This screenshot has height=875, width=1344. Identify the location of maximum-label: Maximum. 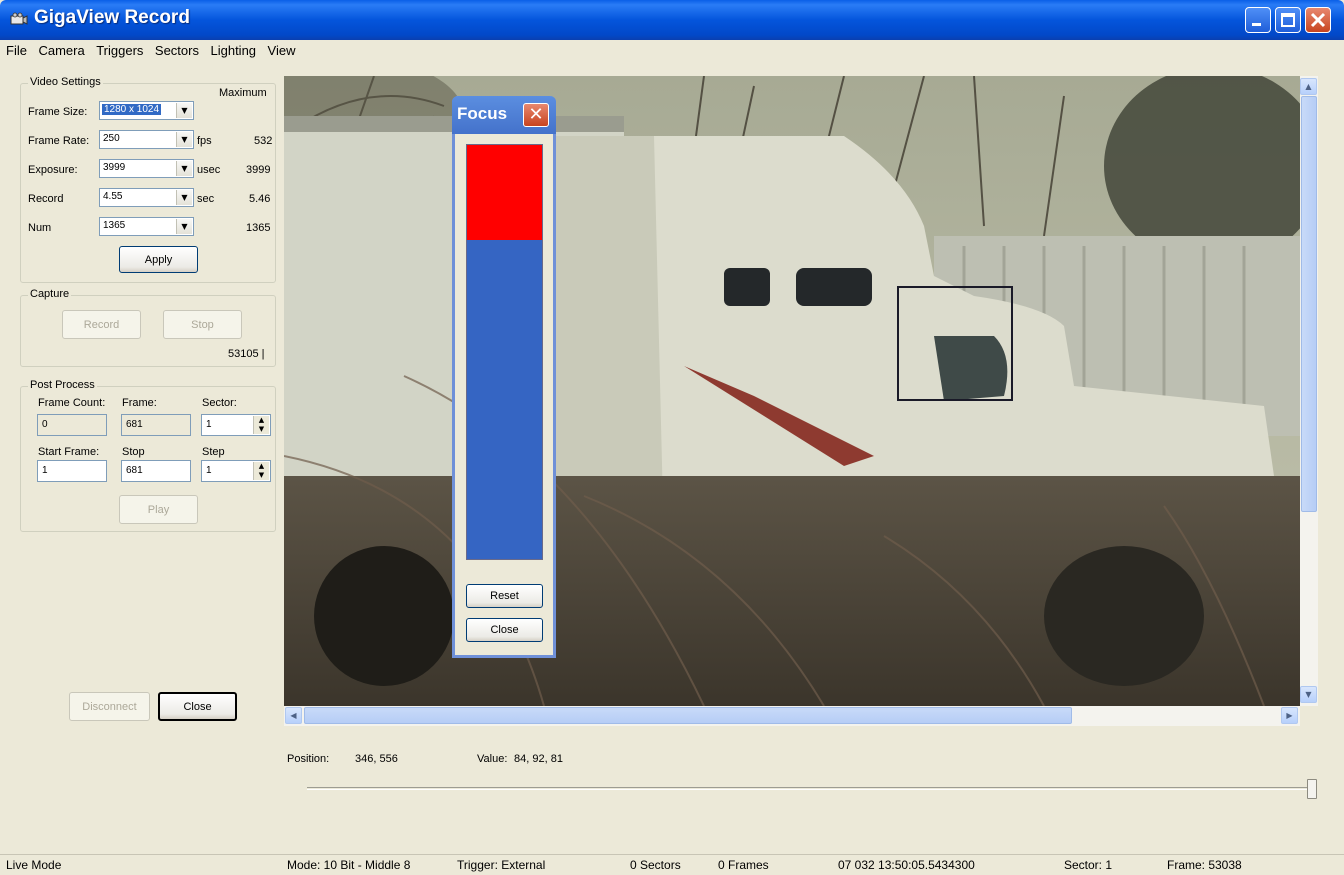
(243, 93).